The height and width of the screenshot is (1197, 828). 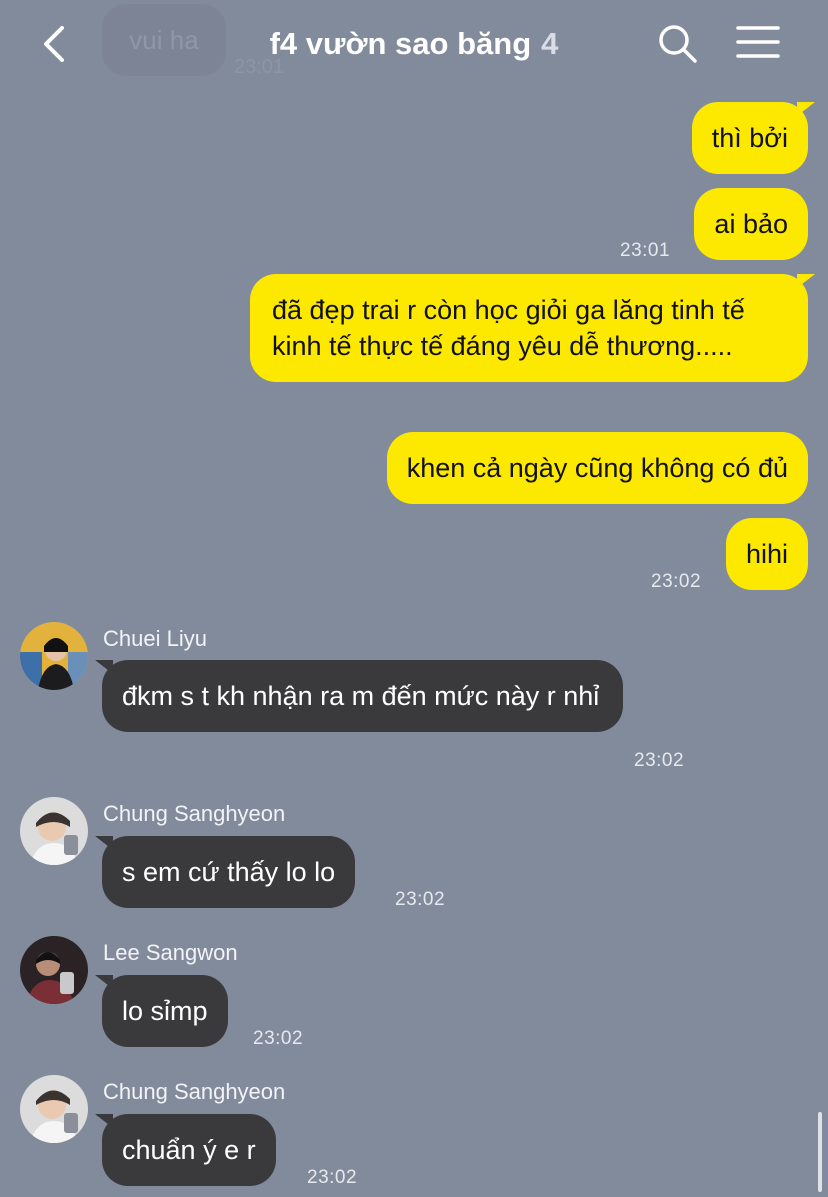 I want to click on search-button, so click(x=678, y=44).